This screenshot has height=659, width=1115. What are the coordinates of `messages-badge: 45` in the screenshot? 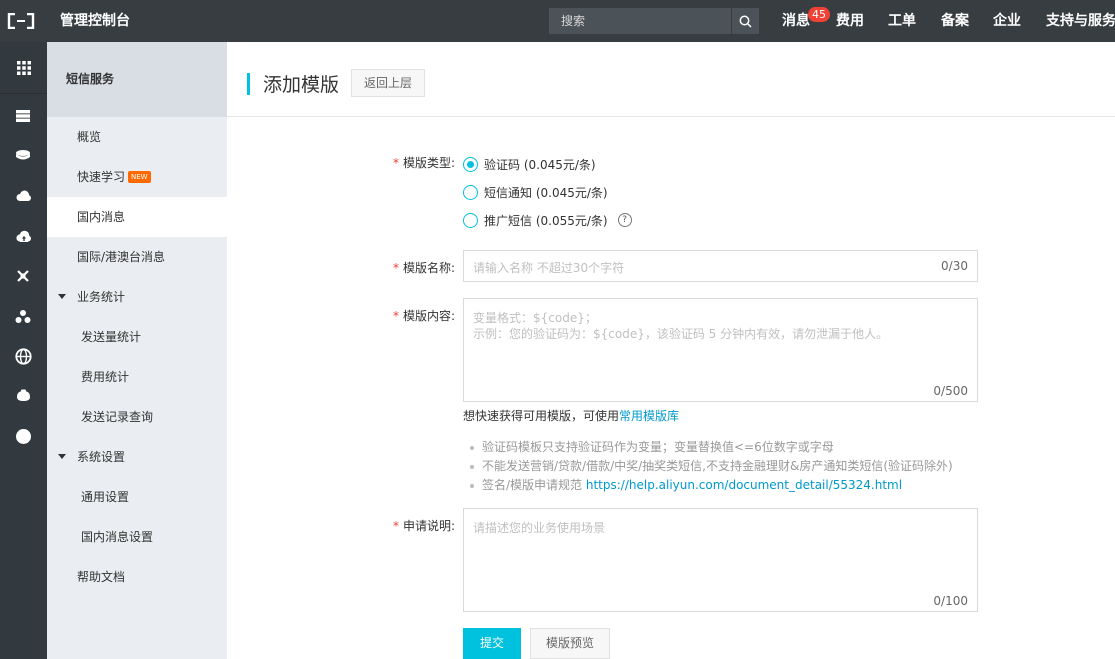 It's located at (819, 14).